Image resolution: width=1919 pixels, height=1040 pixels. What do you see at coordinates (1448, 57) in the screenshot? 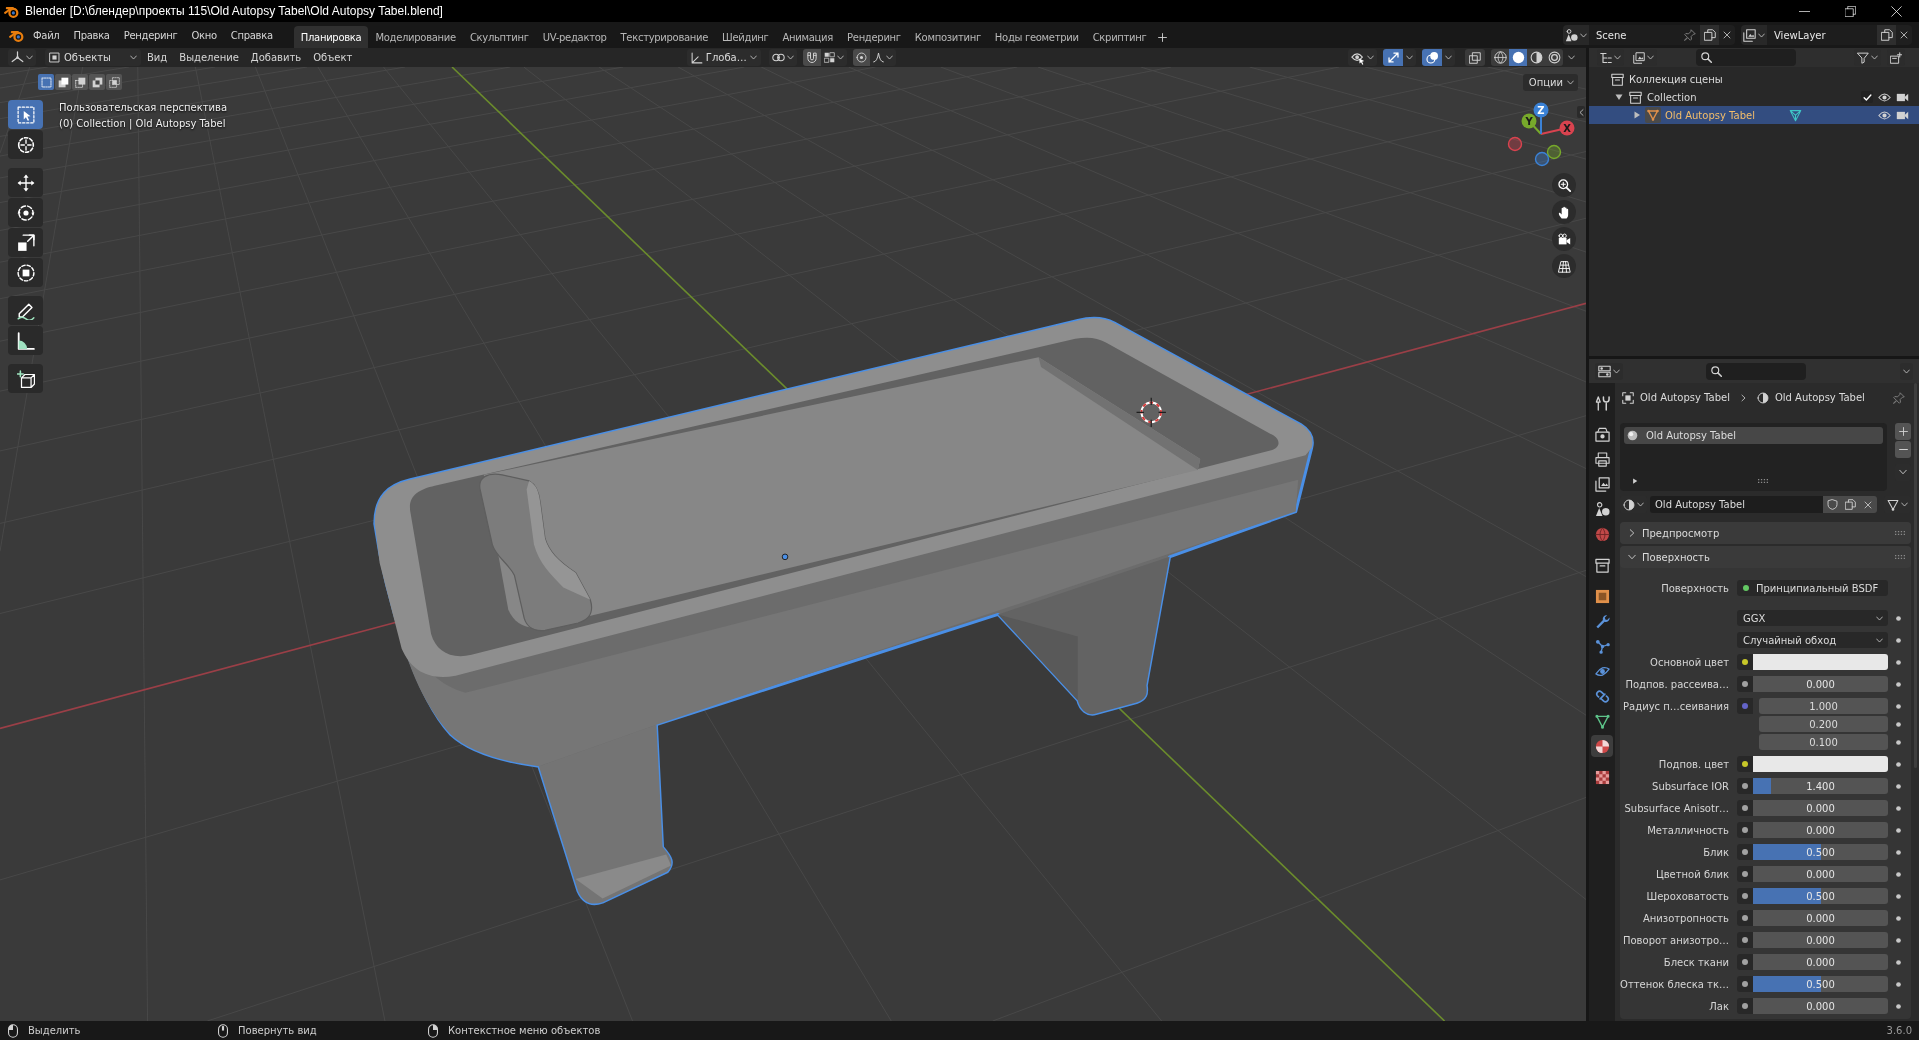
I see `overlay-dropdown` at bounding box center [1448, 57].